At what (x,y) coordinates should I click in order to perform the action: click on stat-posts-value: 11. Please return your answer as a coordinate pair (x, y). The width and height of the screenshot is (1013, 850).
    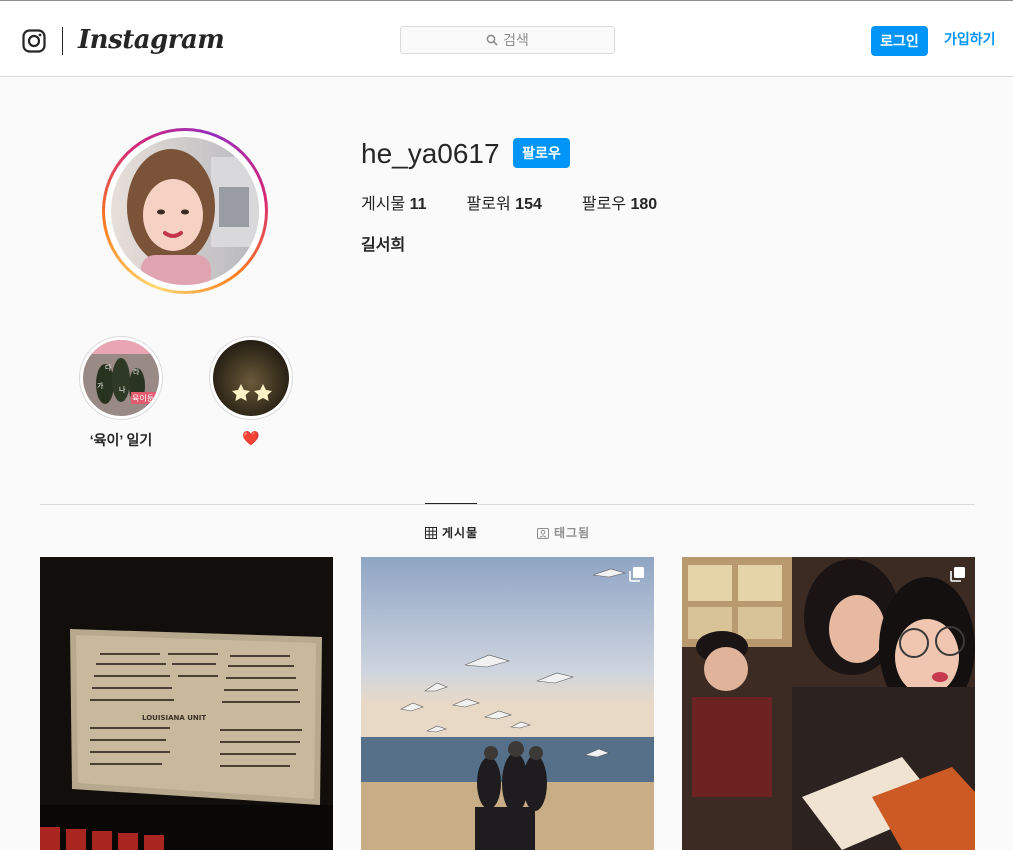
    Looking at the image, I should click on (418, 204).